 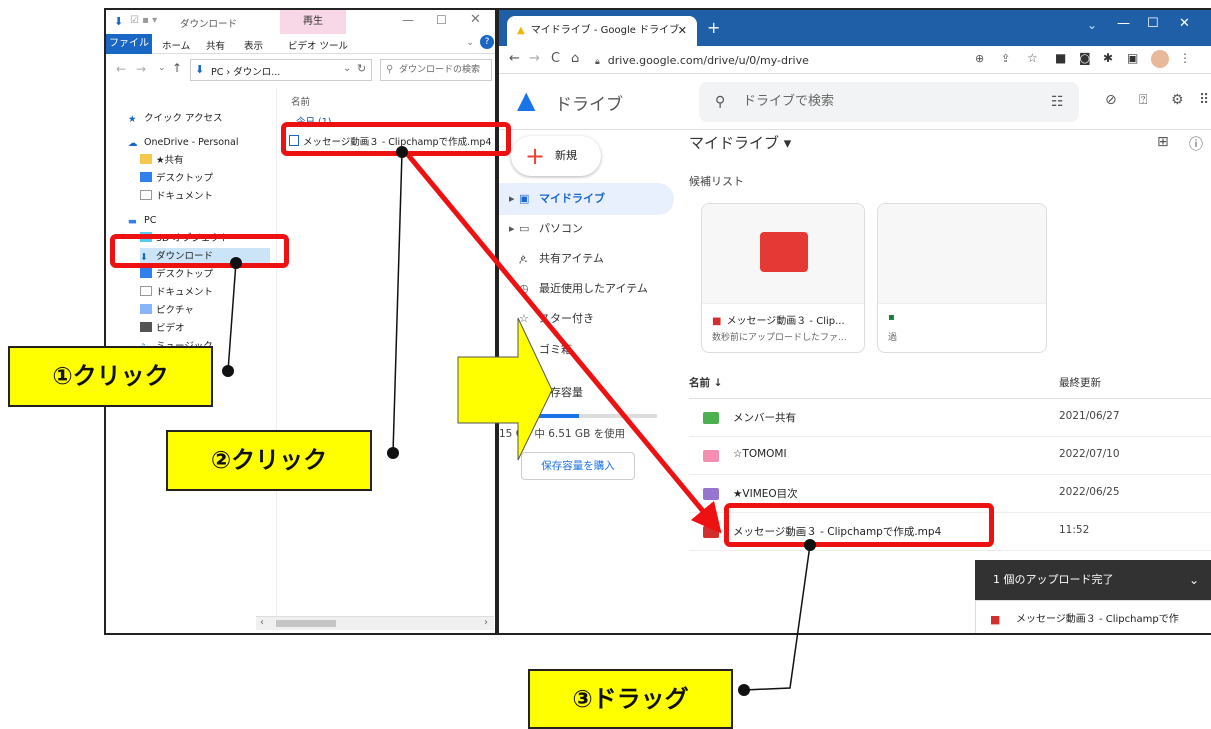 What do you see at coordinates (397, 302) in the screenshot?
I see `leader-line-step2` at bounding box center [397, 302].